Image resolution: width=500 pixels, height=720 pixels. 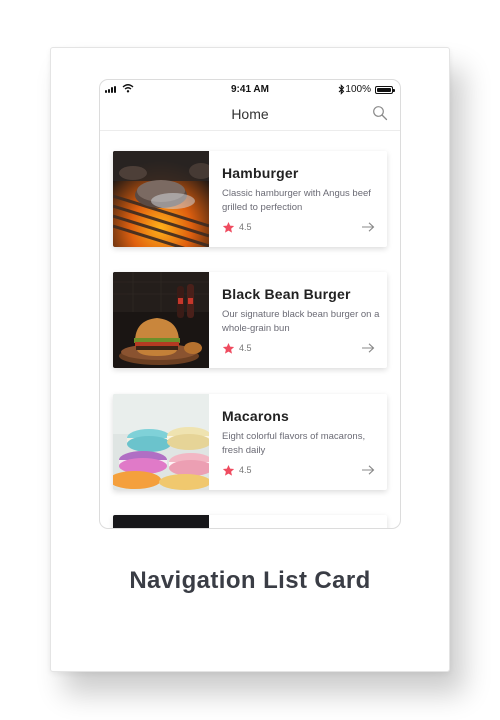 I want to click on search-icon, so click(x=380, y=113).